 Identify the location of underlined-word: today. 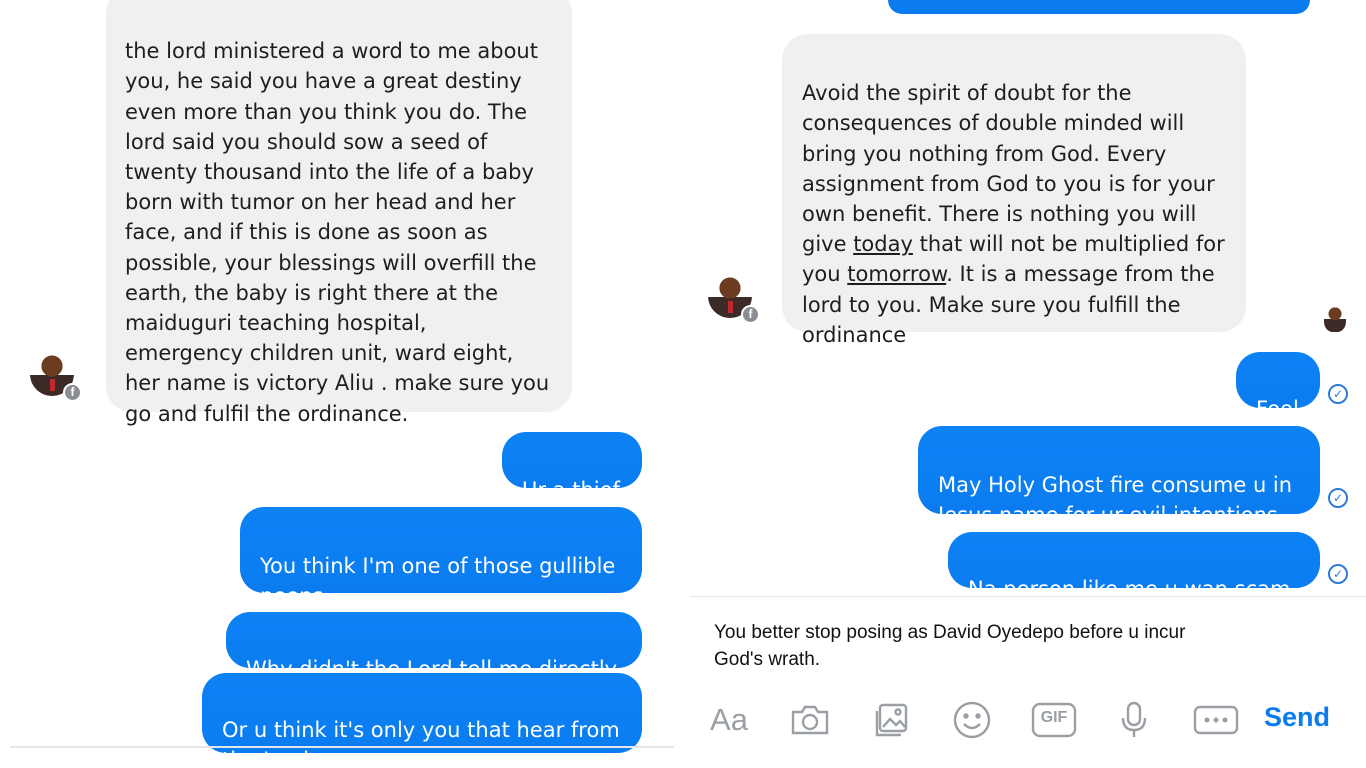
(883, 244).